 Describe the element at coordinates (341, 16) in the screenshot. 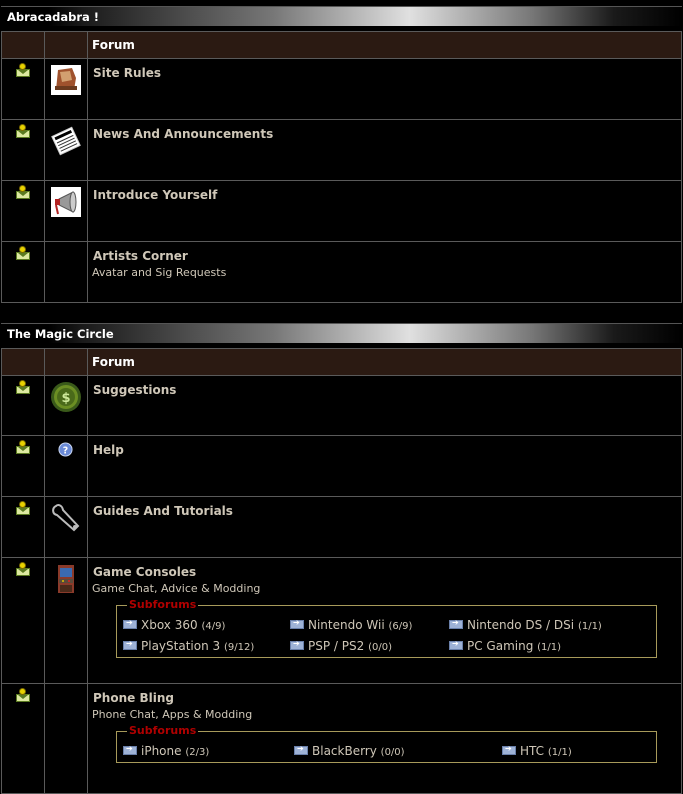

I see `category-title: Abracadabra !` at that location.